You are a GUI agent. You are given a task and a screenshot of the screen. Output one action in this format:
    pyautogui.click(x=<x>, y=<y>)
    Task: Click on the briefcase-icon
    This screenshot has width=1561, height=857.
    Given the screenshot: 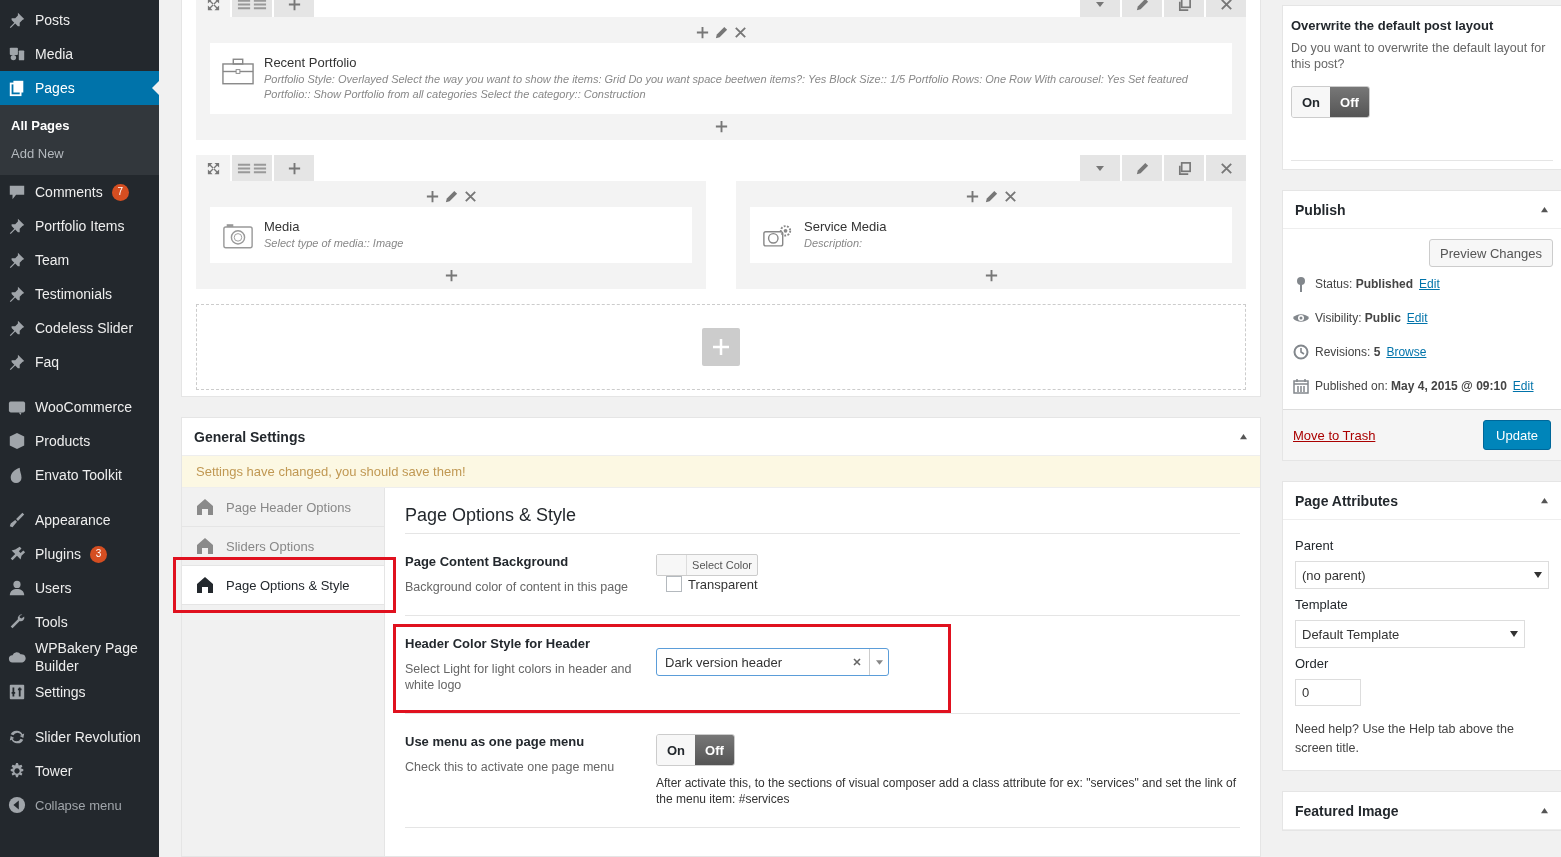 What is the action you would take?
    pyautogui.click(x=238, y=71)
    